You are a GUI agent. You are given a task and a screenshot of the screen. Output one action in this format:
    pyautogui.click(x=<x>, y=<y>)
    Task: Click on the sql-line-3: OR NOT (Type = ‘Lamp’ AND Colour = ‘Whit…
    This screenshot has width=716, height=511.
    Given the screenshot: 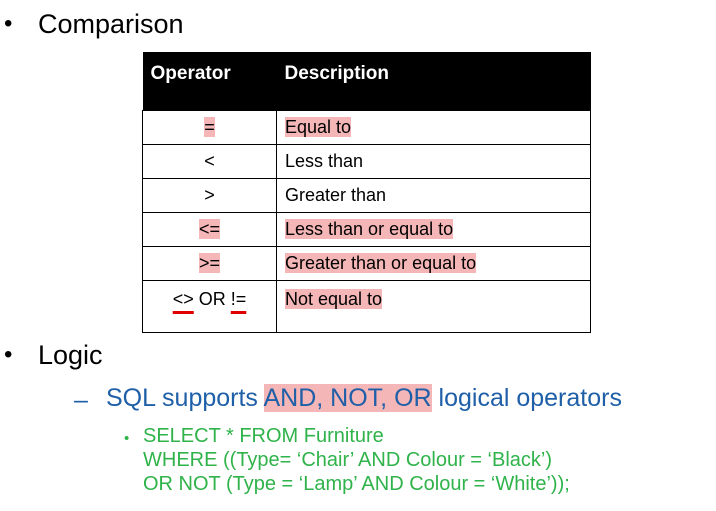 What is the action you would take?
    pyautogui.click(x=356, y=484)
    